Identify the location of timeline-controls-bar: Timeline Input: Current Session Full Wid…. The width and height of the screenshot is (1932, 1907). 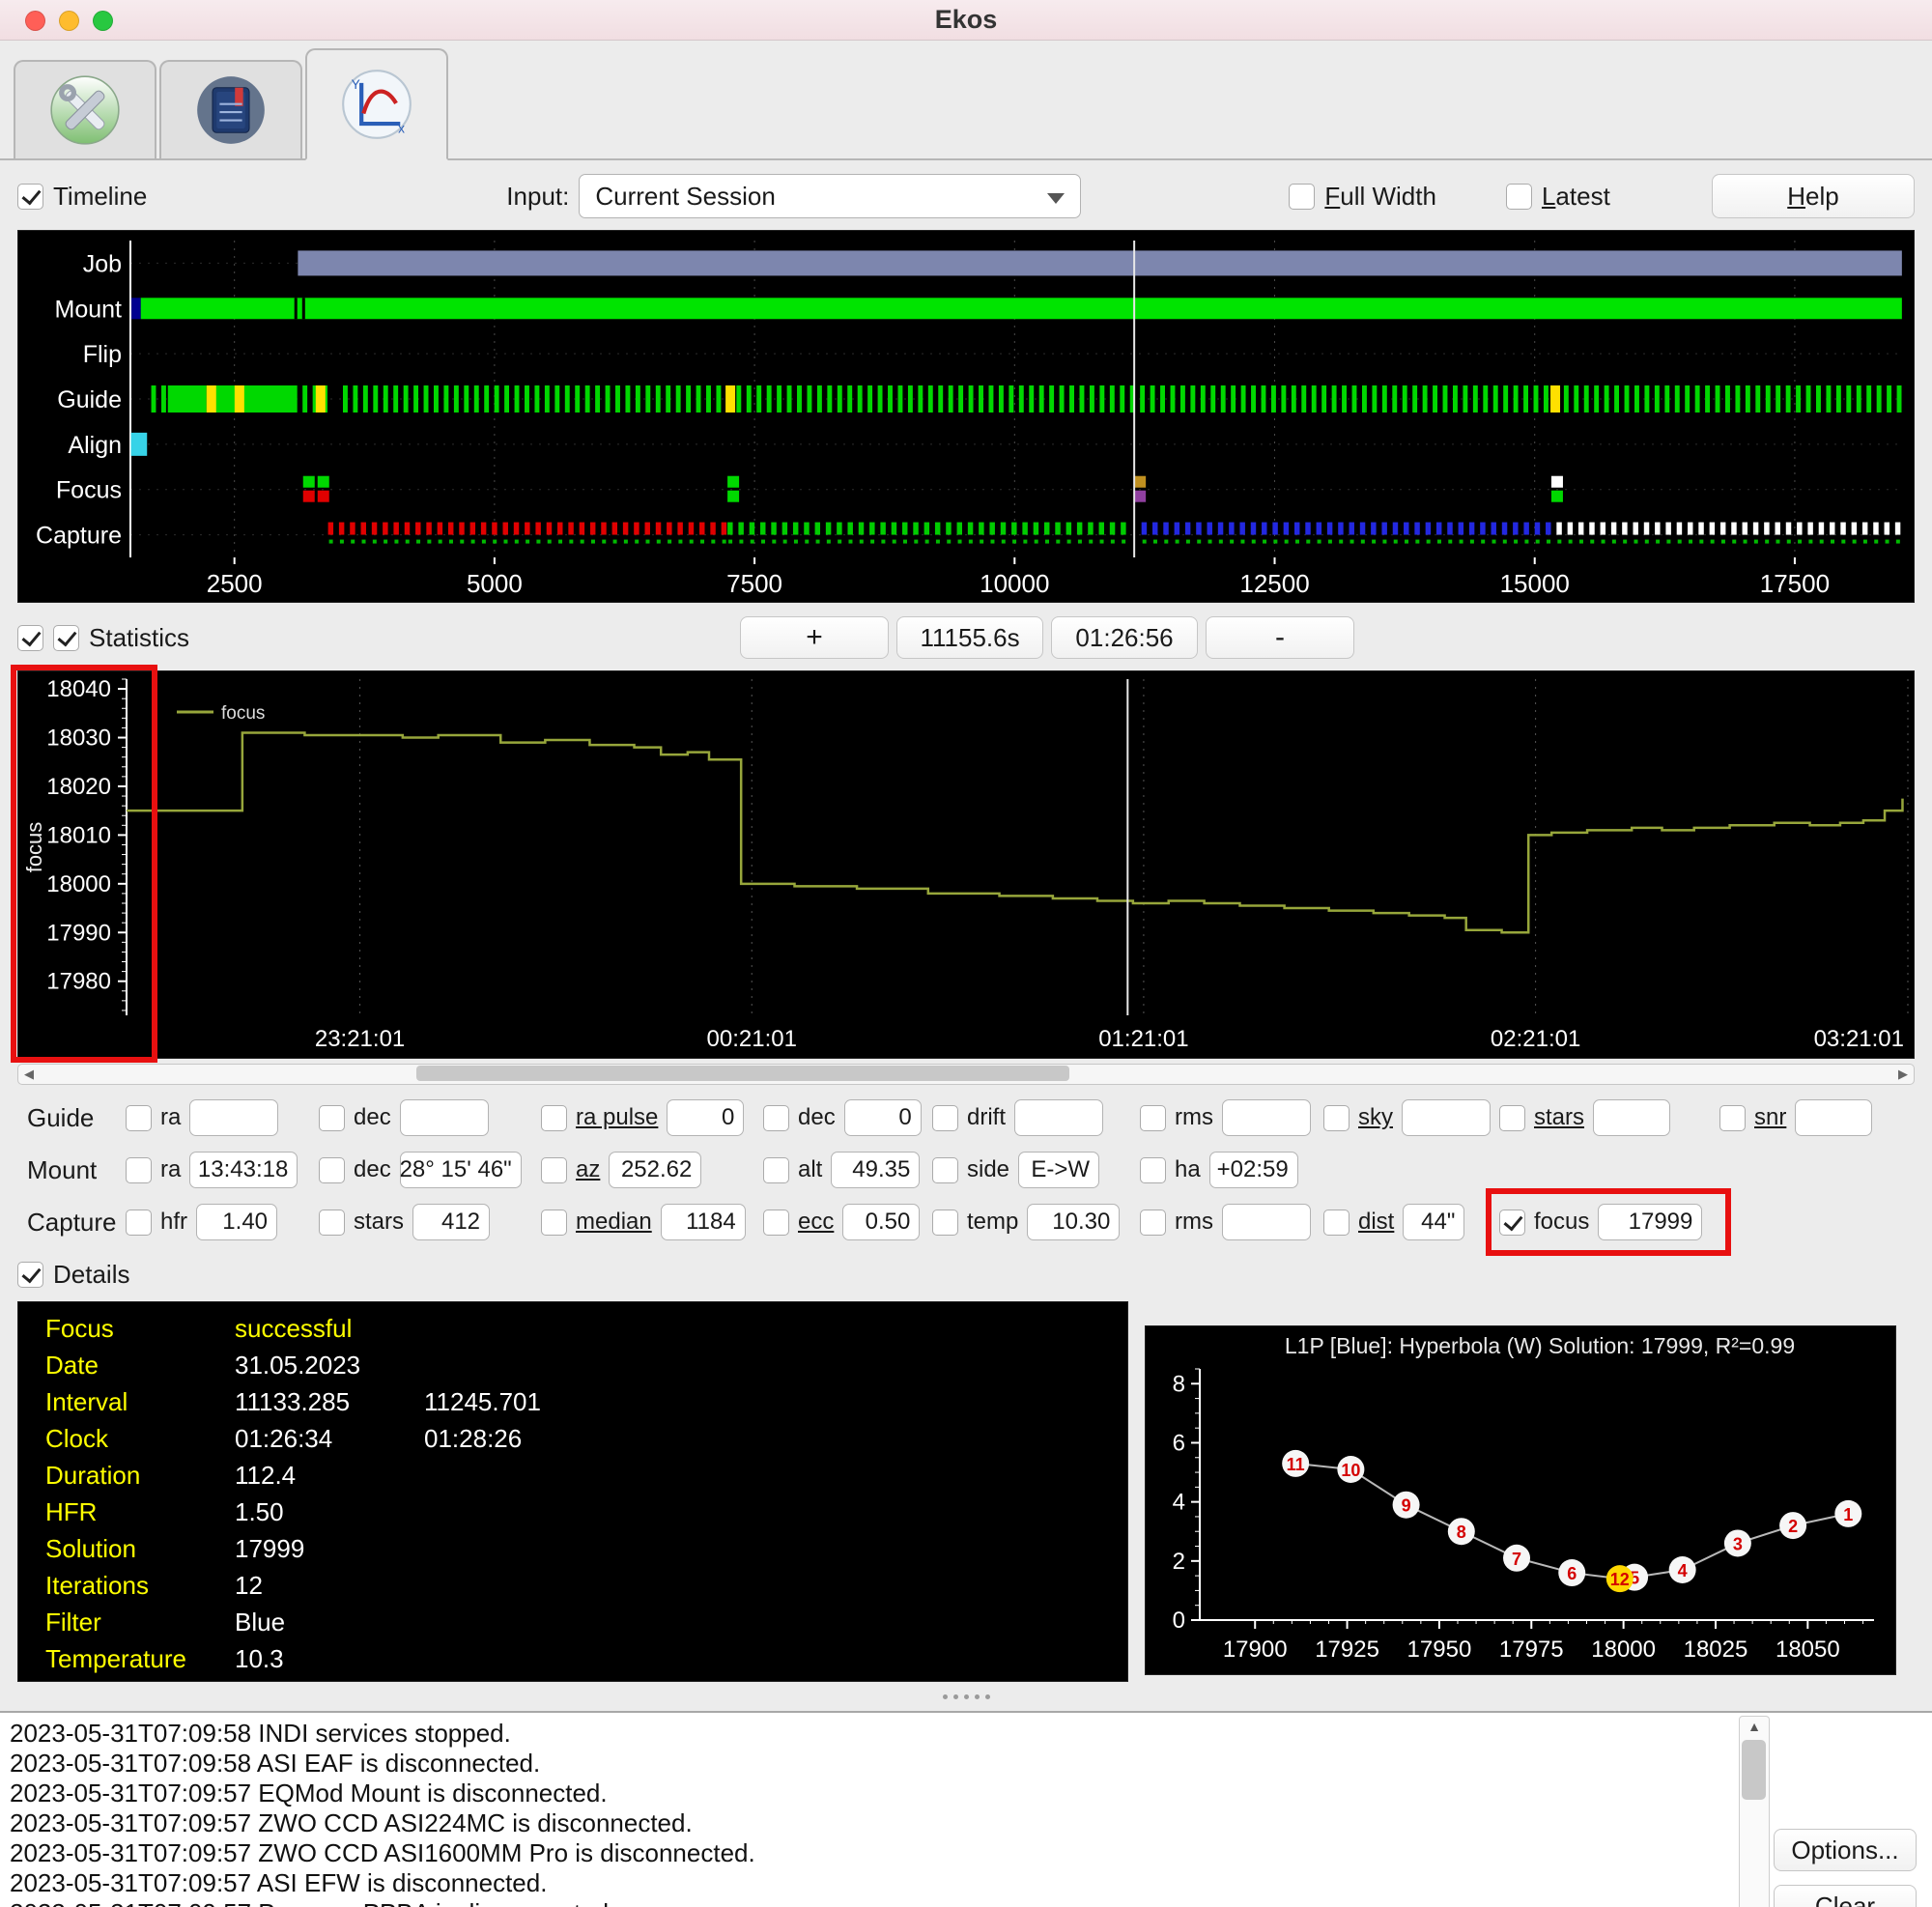
(966, 196).